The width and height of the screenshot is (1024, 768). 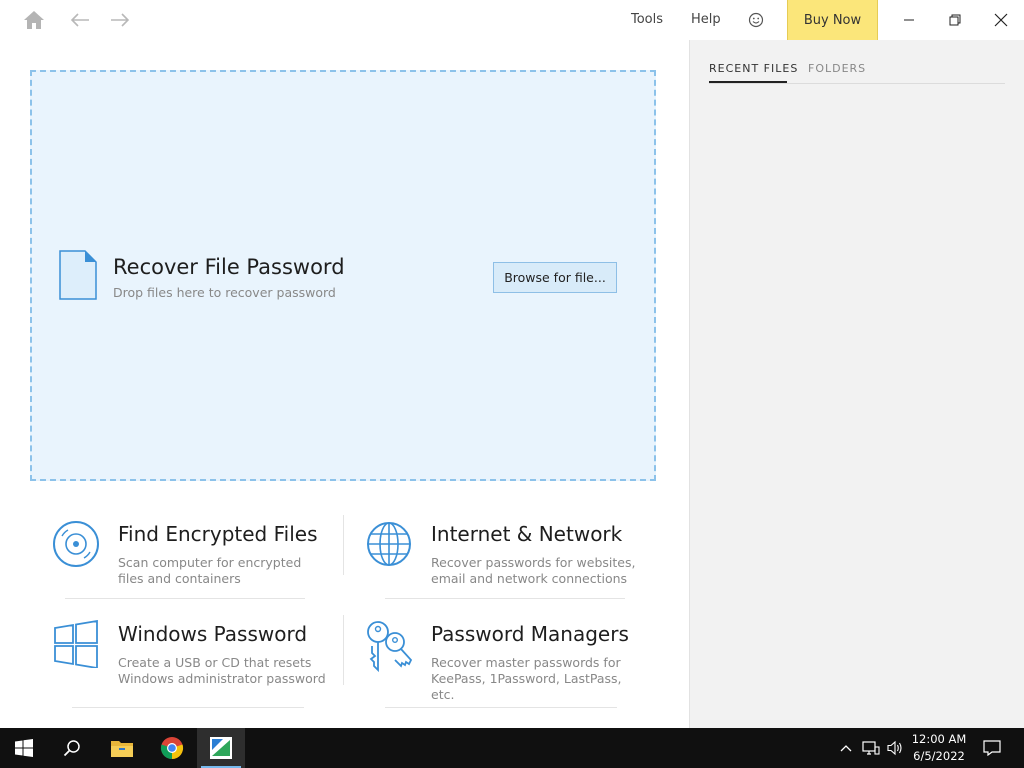 What do you see at coordinates (748, 82) in the screenshot?
I see `active-tab-indicator` at bounding box center [748, 82].